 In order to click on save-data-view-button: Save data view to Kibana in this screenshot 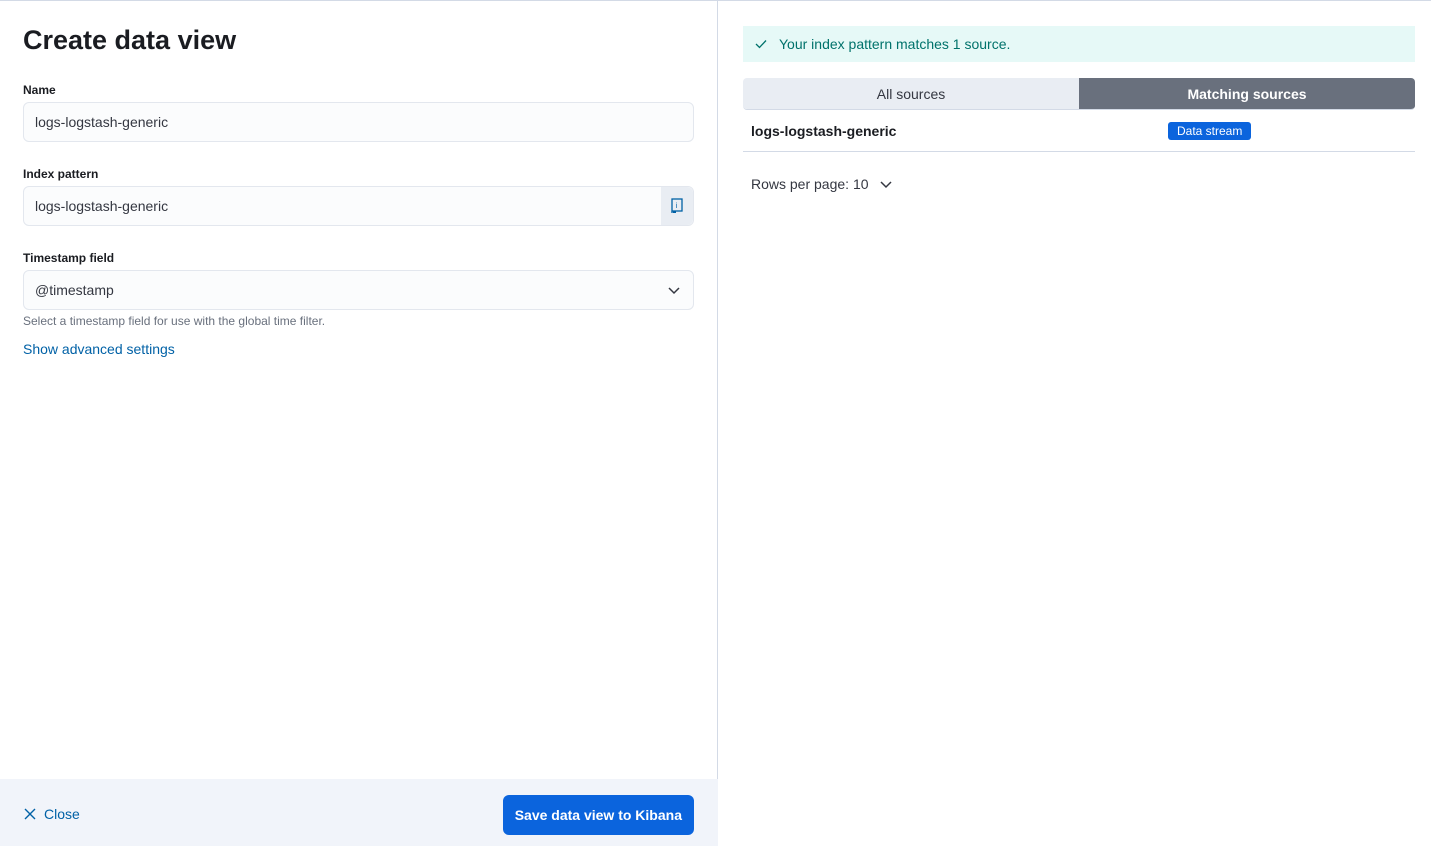, I will do `click(598, 815)`.